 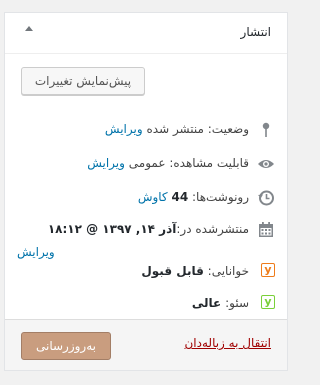 I want to click on readability-label: خوانایی:, so click(x=228, y=271).